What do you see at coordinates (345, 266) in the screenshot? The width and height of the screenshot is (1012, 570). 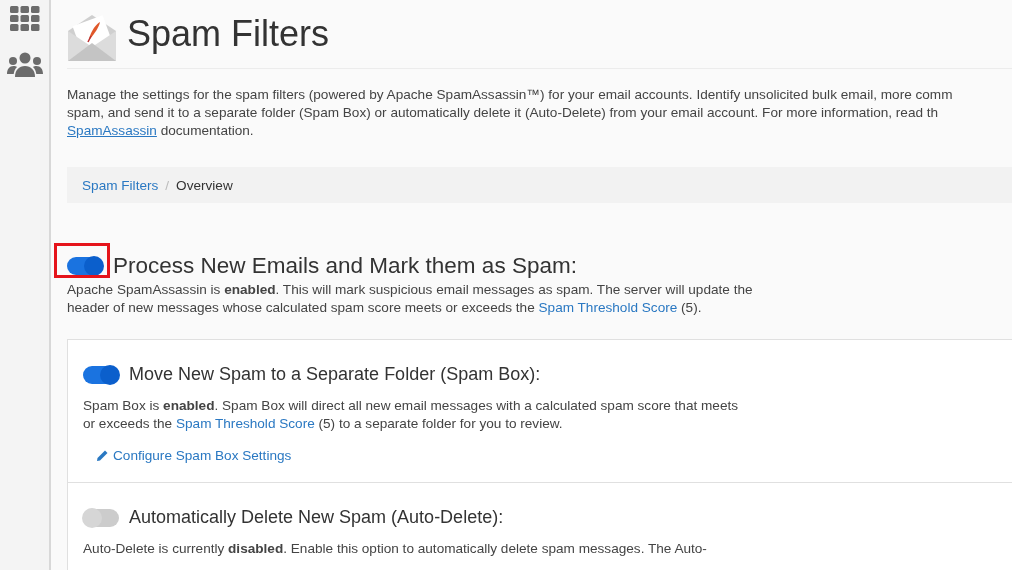 I see `setting-title: Process New Emails and Mark them as Spam:` at bounding box center [345, 266].